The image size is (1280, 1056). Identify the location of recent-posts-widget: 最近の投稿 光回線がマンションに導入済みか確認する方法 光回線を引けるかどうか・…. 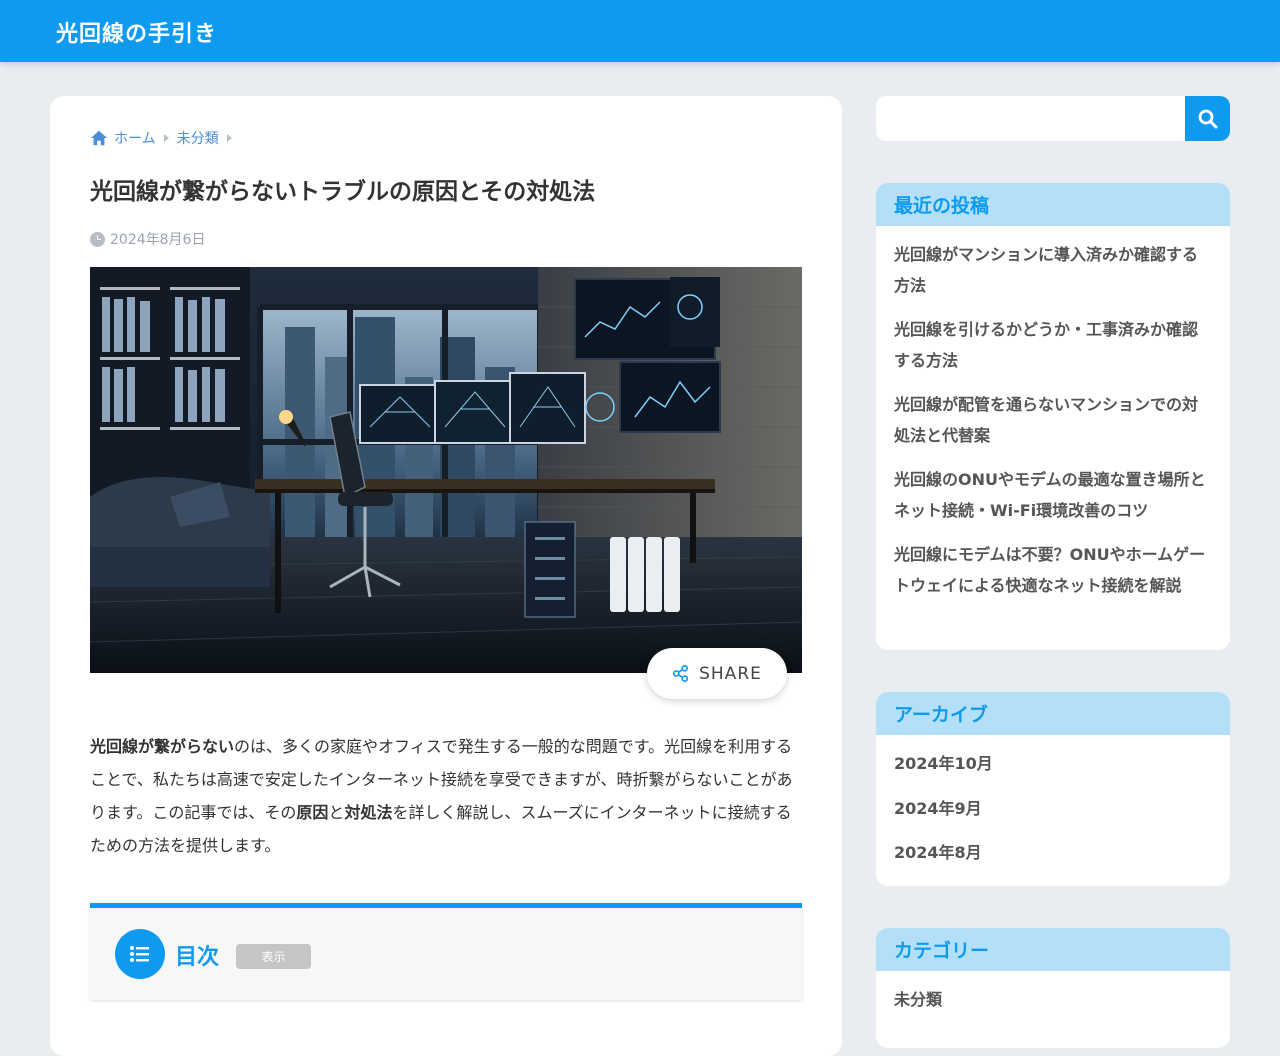
(1053, 416).